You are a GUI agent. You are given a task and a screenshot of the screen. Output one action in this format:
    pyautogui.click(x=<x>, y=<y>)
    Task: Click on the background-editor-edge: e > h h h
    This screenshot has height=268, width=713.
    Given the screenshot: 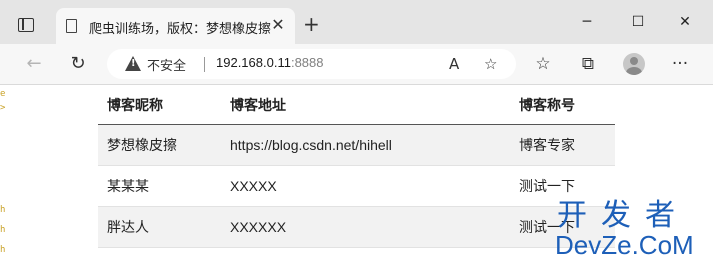 What is the action you would take?
    pyautogui.click(x=3, y=172)
    